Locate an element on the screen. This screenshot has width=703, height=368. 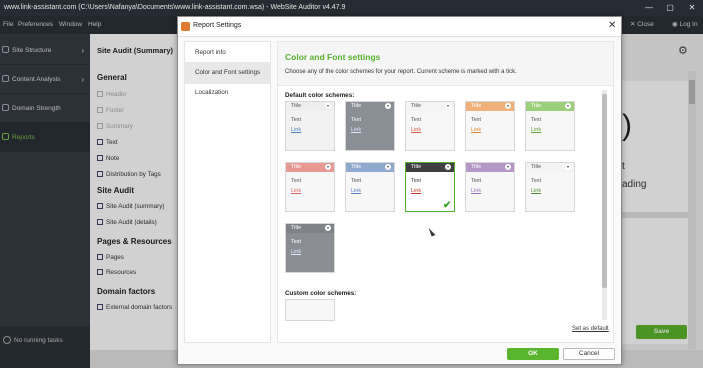
section-heading: Pages & Resources is located at coordinates (134, 241).